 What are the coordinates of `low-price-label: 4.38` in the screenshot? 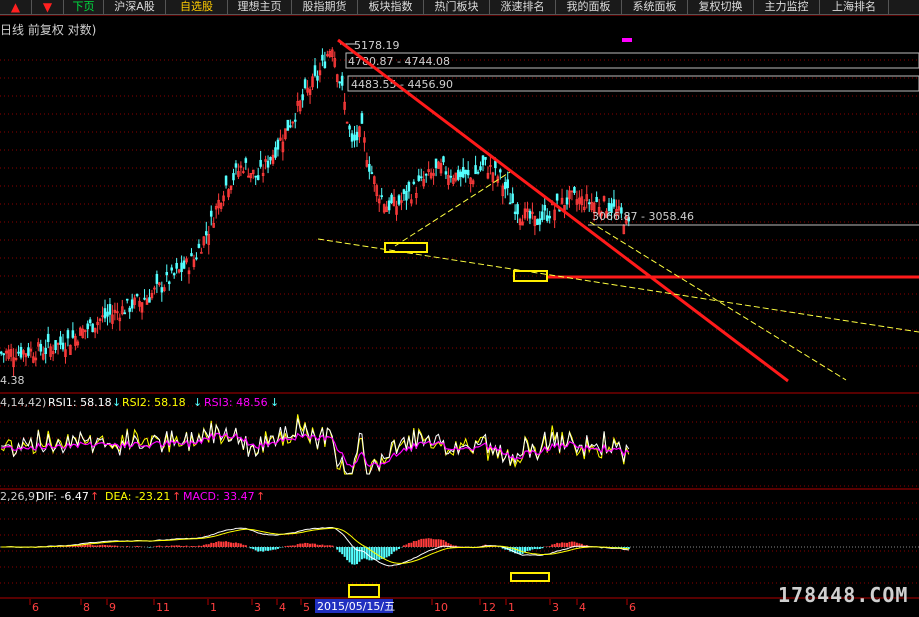 It's located at (12, 380).